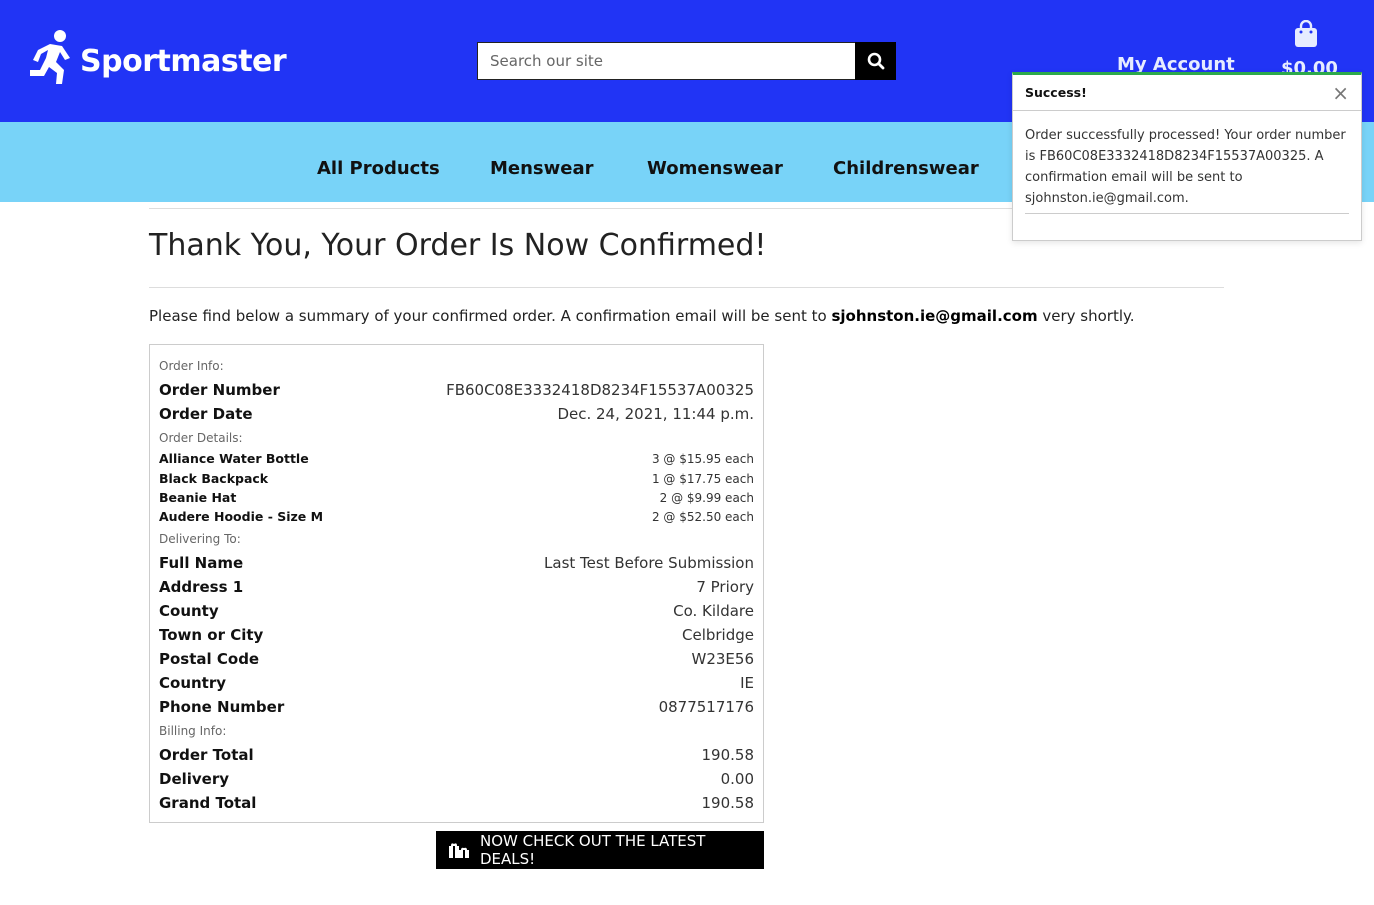 Image resolution: width=1374 pixels, height=905 pixels. What do you see at coordinates (234, 458) in the screenshot?
I see `item-name: Alliance Water Bottle` at bounding box center [234, 458].